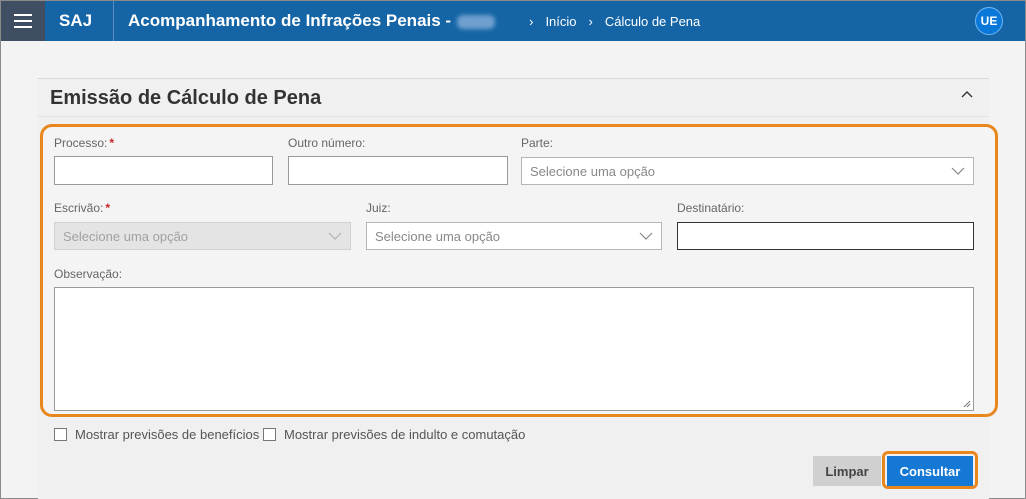 Image resolution: width=1026 pixels, height=499 pixels. Describe the element at coordinates (378, 208) in the screenshot. I see `juiz-label: Juiz:` at that location.